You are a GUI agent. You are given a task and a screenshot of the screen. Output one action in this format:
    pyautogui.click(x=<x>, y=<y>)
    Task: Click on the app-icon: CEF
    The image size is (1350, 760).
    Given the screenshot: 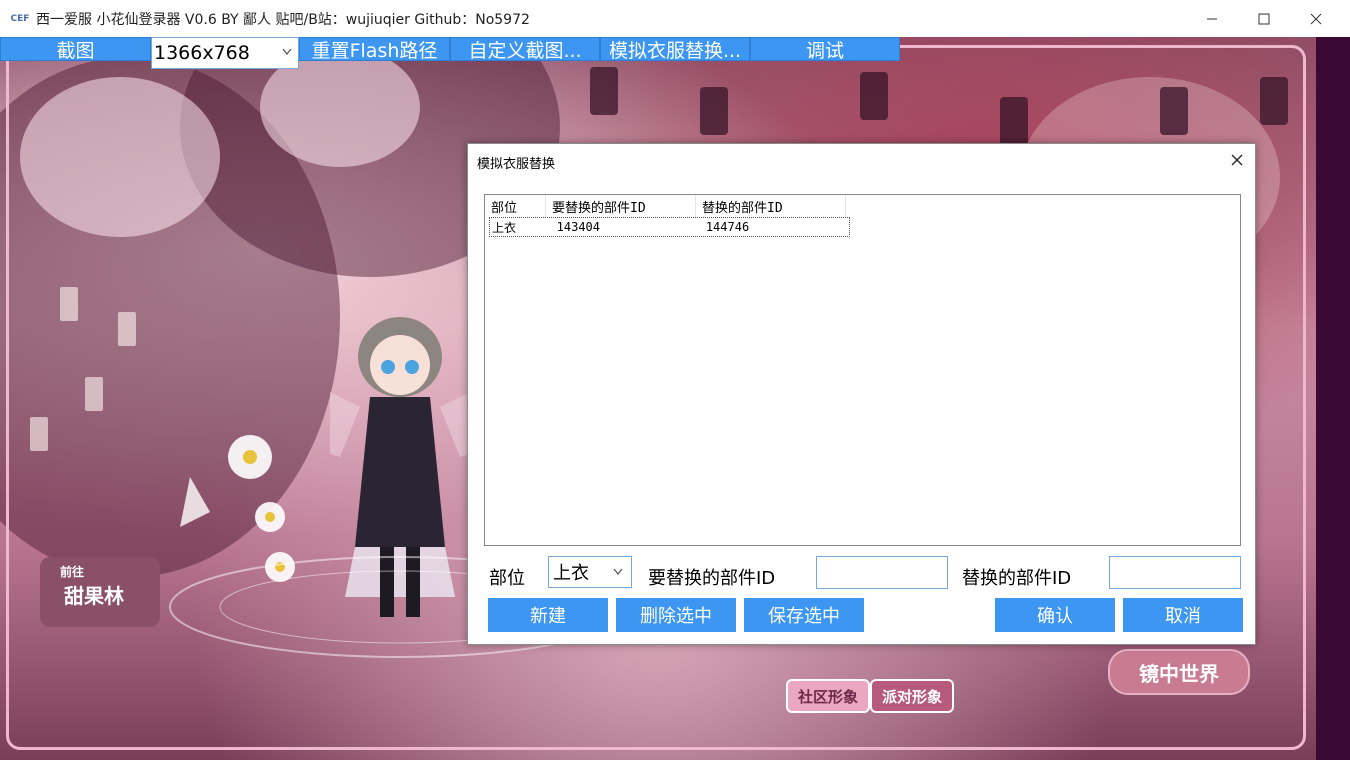 What is the action you would take?
    pyautogui.click(x=20, y=18)
    